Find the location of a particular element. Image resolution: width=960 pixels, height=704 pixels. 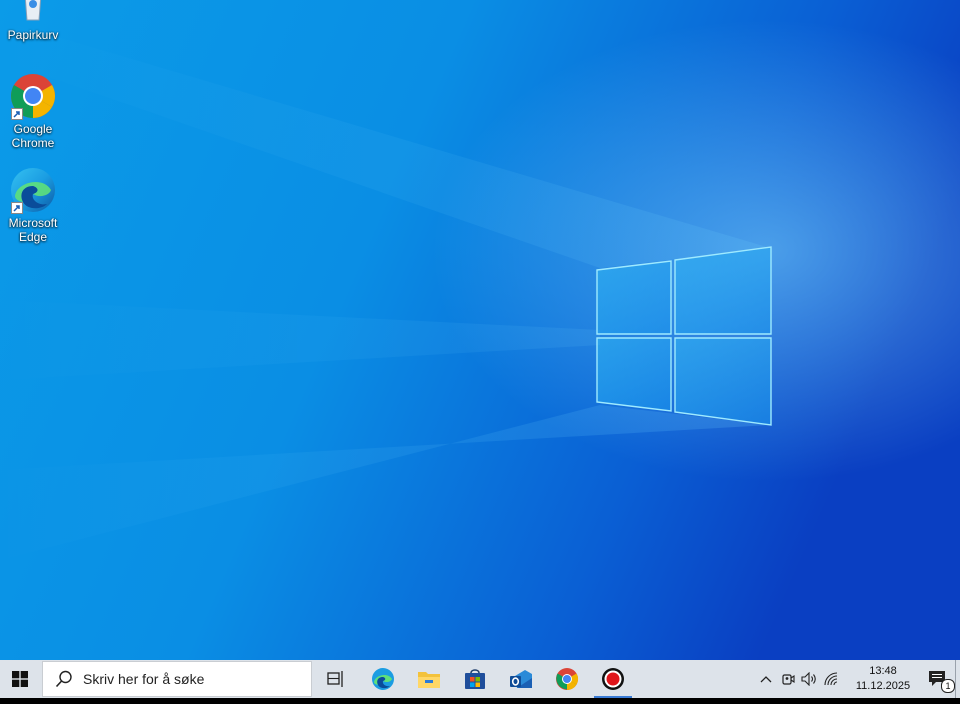

network-button is located at coordinates (832, 679).